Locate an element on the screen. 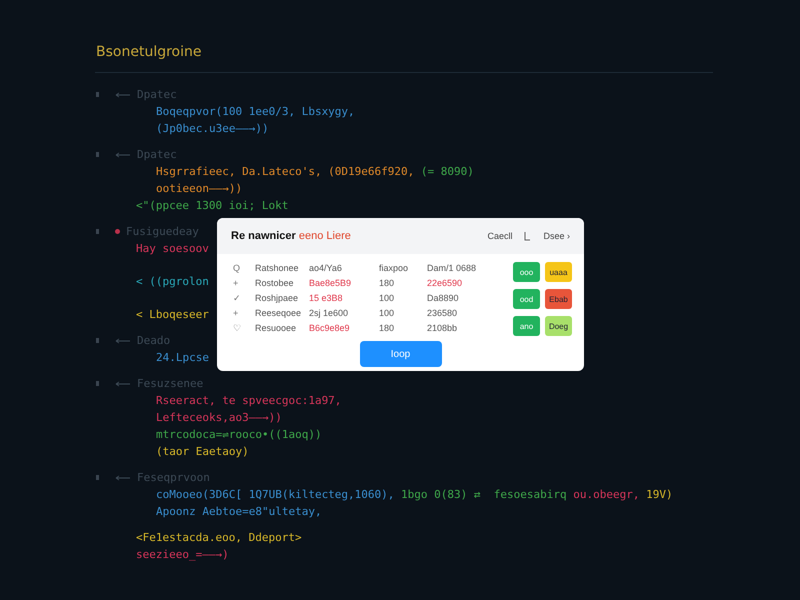 The height and width of the screenshot is (600, 800). comment-label: Fusiguedeay is located at coordinates (162, 231).